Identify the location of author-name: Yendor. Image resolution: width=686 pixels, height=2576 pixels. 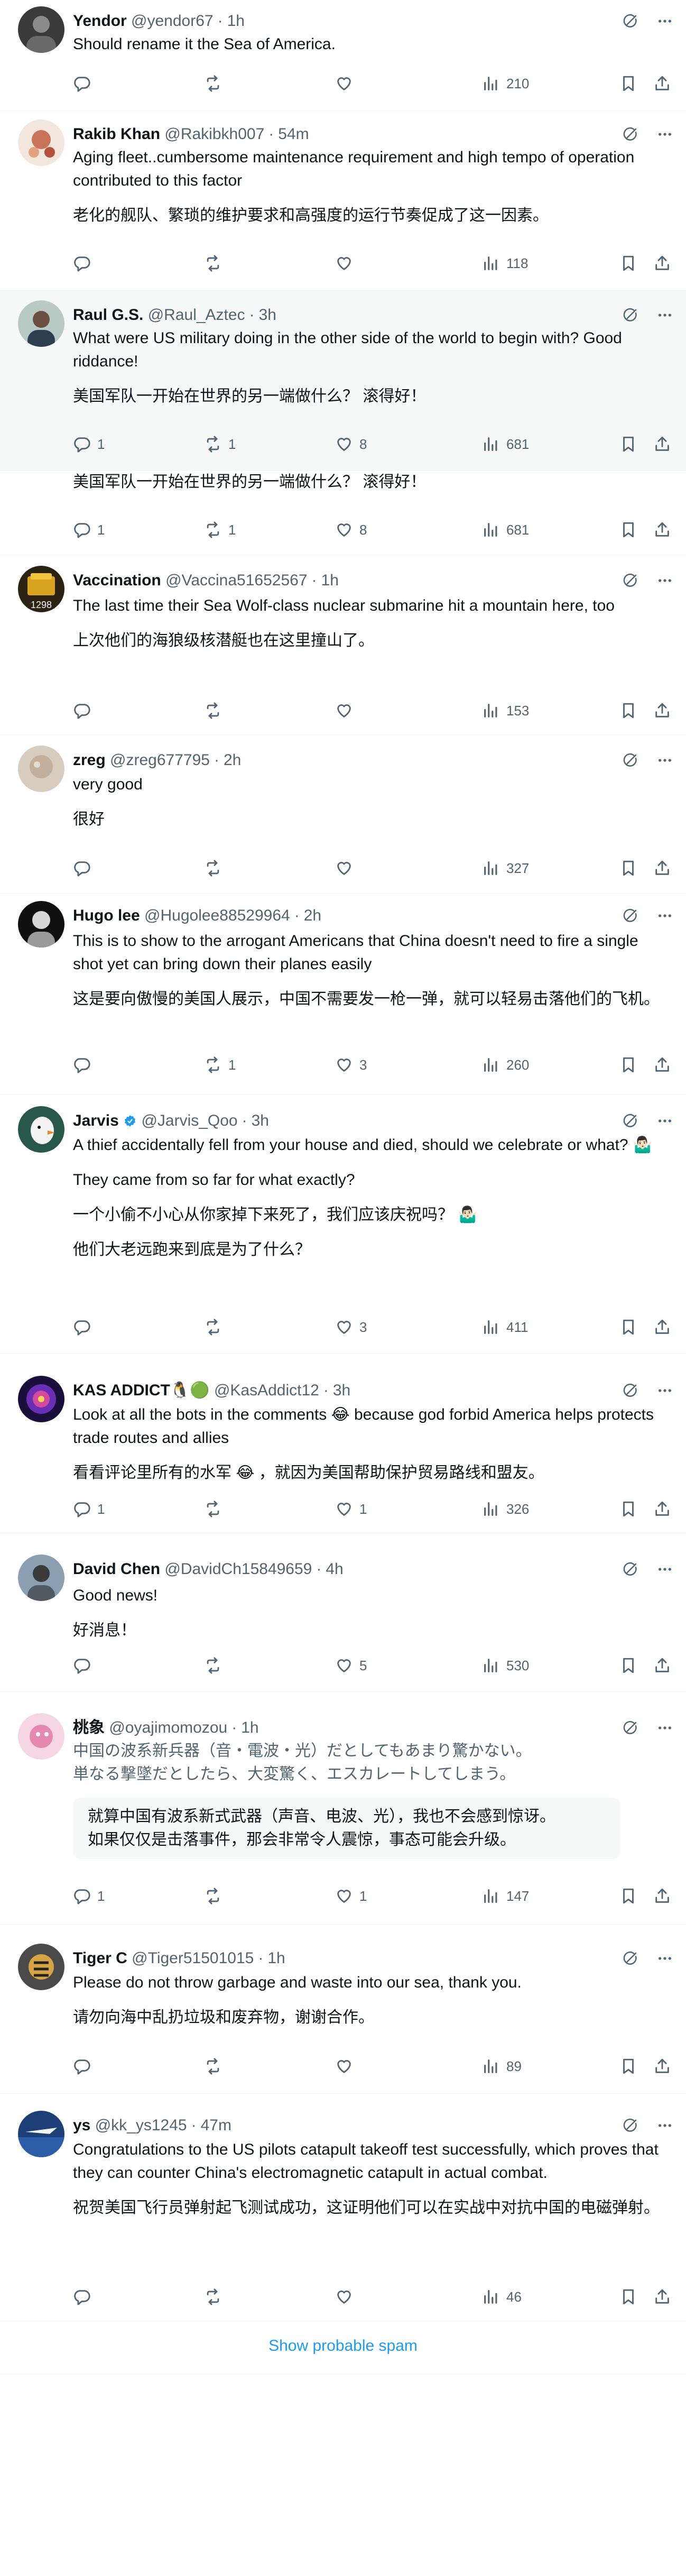
(100, 21).